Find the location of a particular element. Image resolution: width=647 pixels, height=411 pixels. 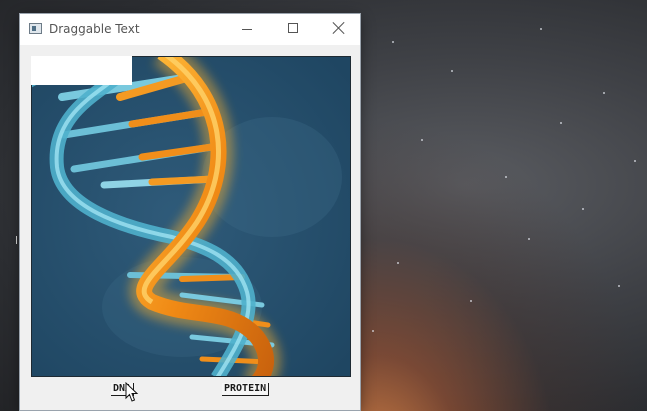

close-button is located at coordinates (339, 29).